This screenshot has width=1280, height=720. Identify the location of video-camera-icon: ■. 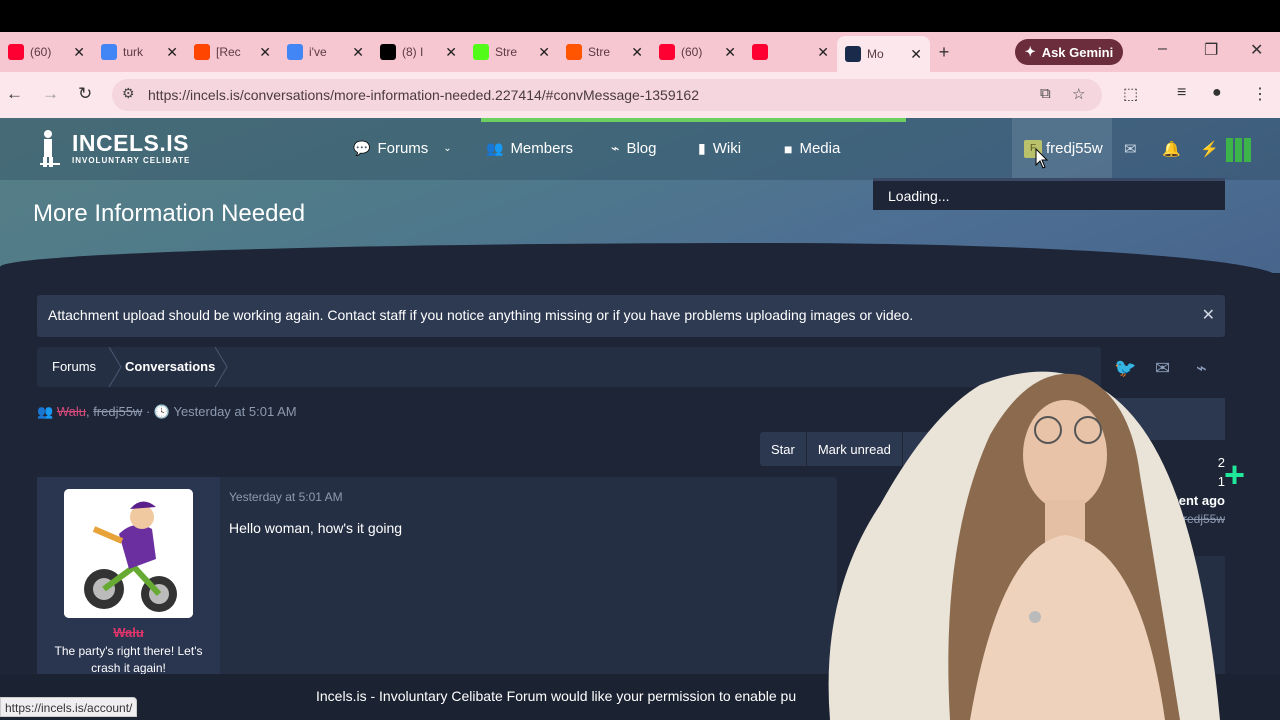
(788, 148).